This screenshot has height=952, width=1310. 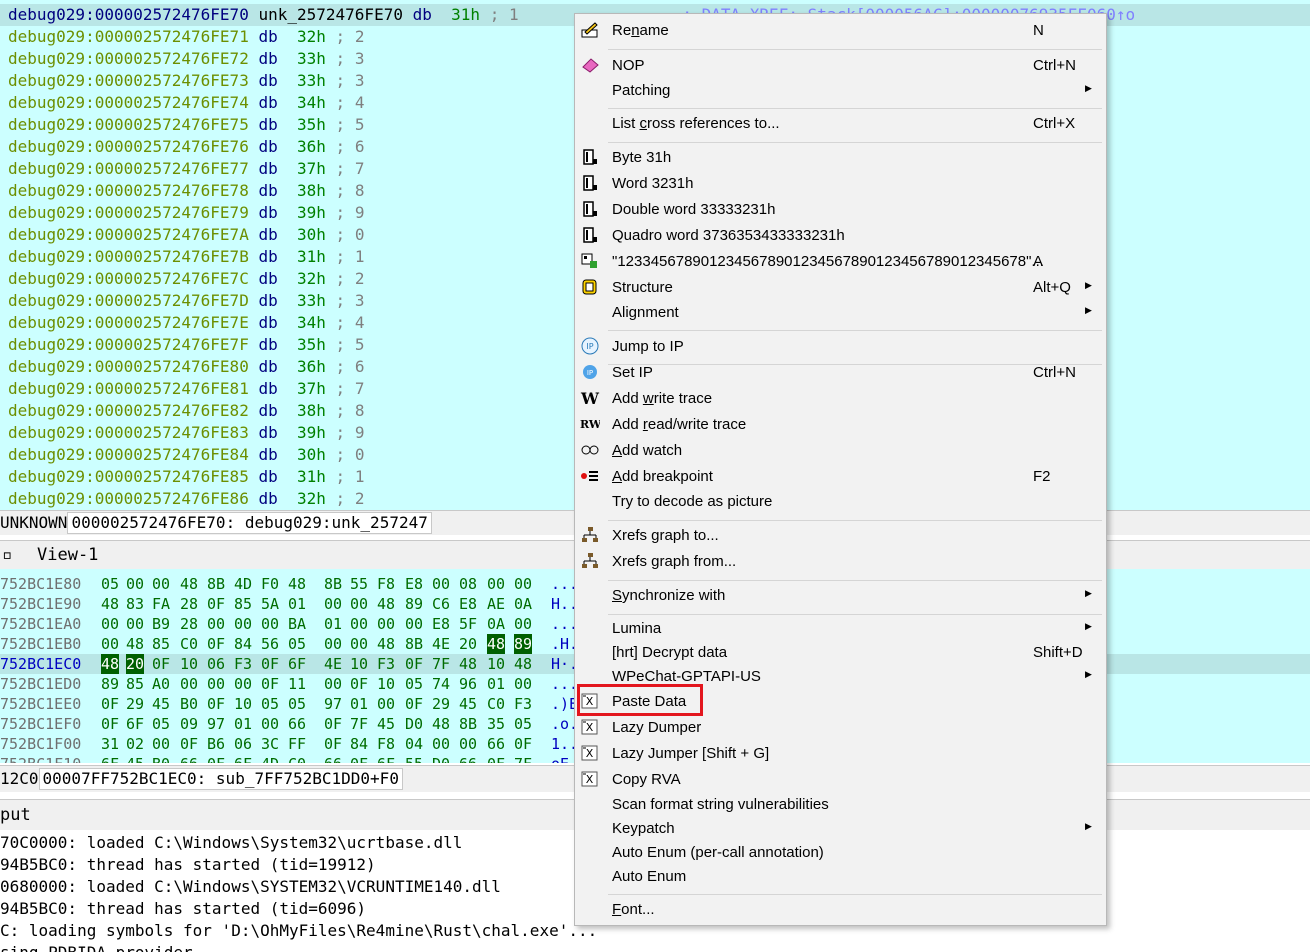 I want to click on hex-byte: B9, so click(x=161, y=624).